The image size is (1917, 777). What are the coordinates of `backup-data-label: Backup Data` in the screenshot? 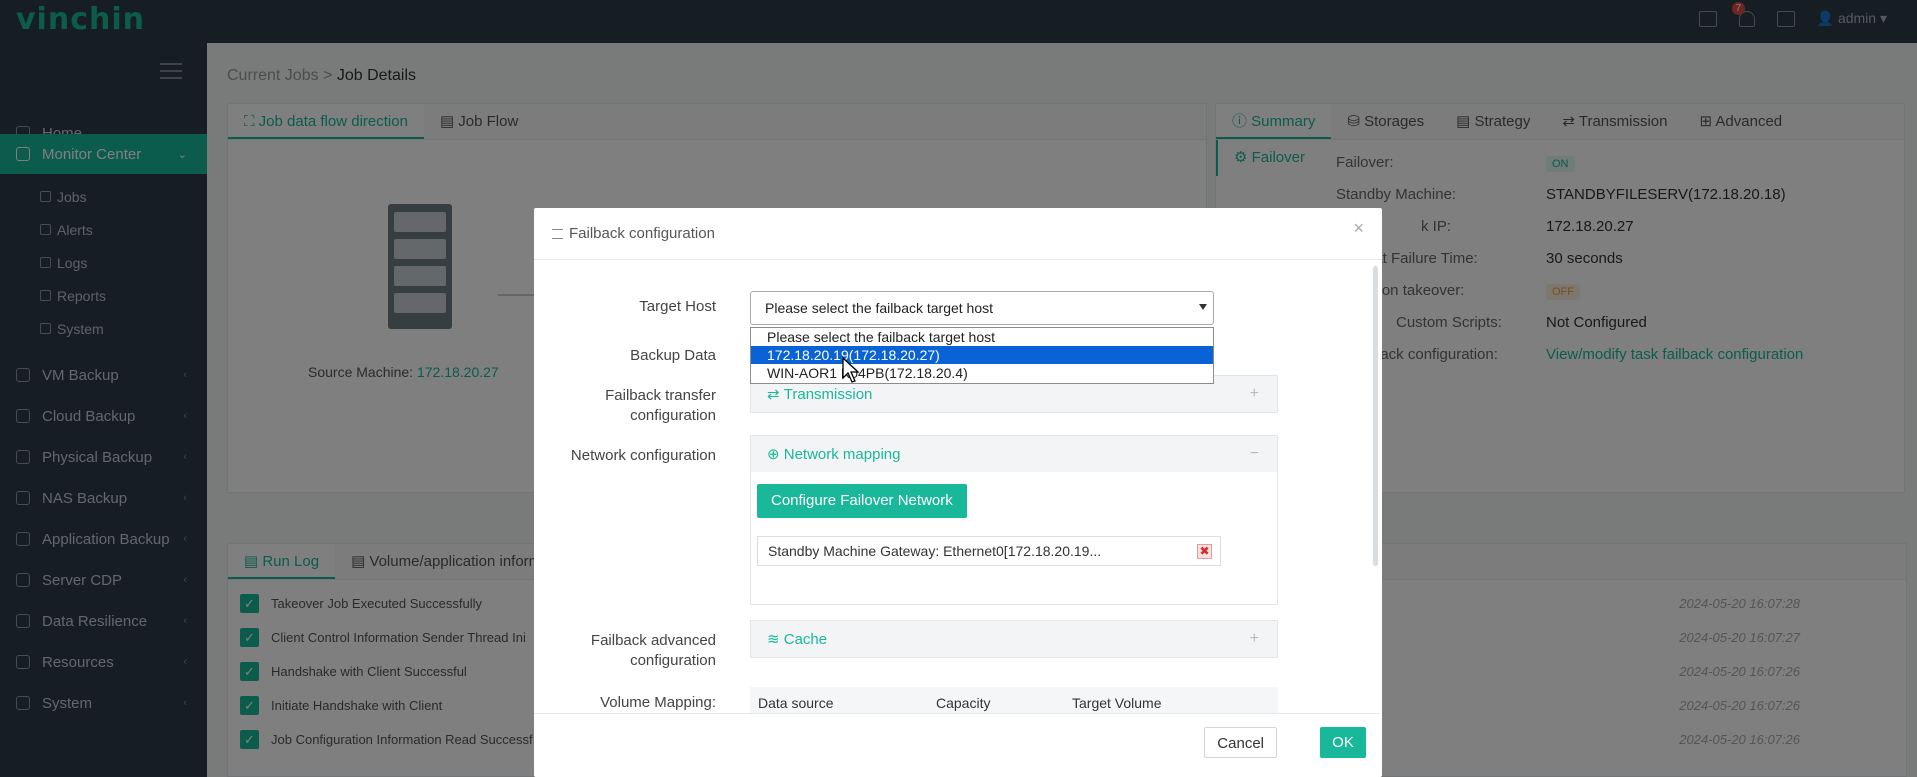 It's located at (673, 355).